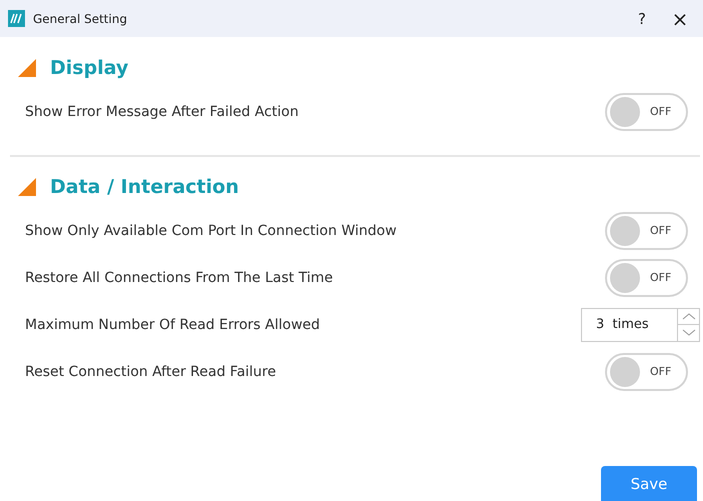 This screenshot has height=501, width=703. What do you see at coordinates (16, 18) in the screenshot?
I see `app-logo-icon` at bounding box center [16, 18].